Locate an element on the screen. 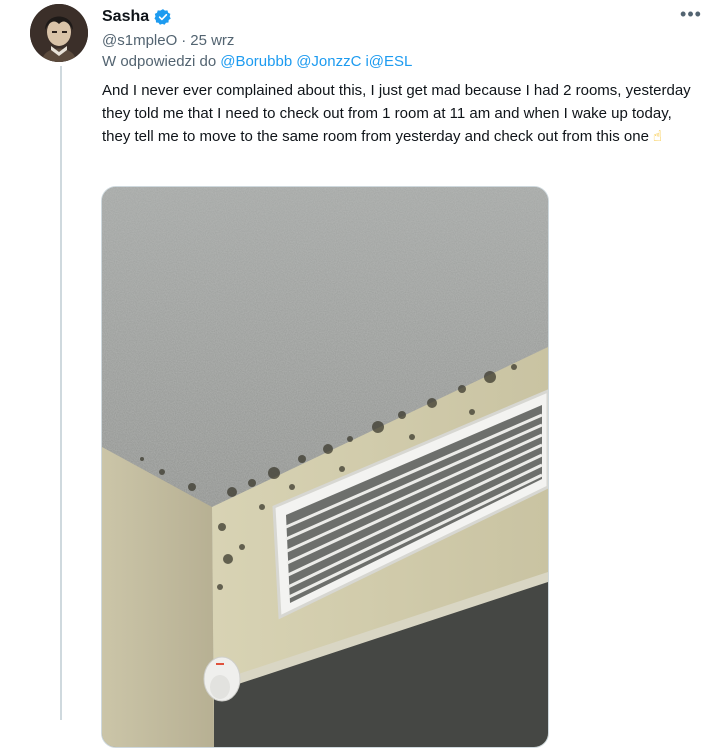 The image size is (720, 748). reply-prefix: W odpowiedzi do is located at coordinates (159, 61).